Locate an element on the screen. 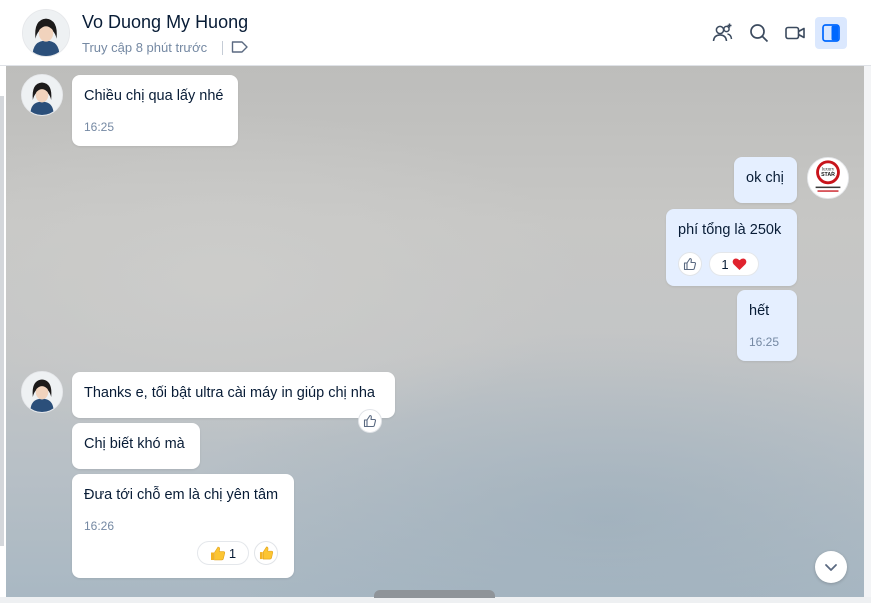 The height and width of the screenshot is (603, 871). add-member-icon is located at coordinates (722, 32).